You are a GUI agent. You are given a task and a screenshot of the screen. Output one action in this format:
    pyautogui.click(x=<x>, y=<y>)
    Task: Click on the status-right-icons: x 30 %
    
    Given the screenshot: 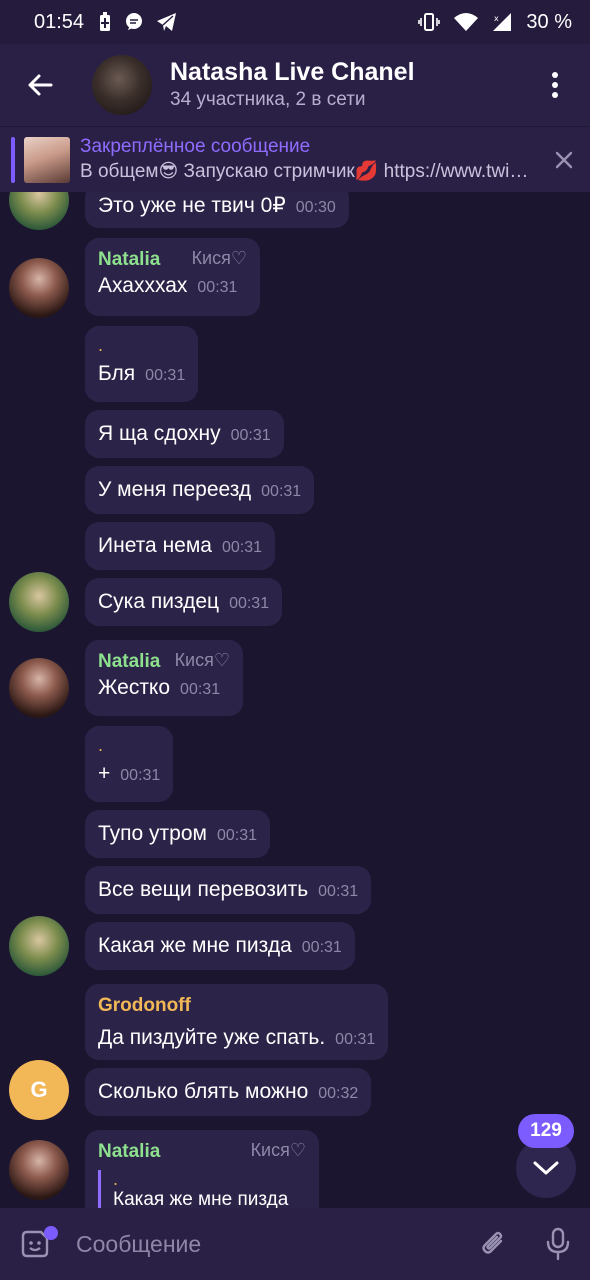 What is the action you would take?
    pyautogui.click(x=495, y=22)
    